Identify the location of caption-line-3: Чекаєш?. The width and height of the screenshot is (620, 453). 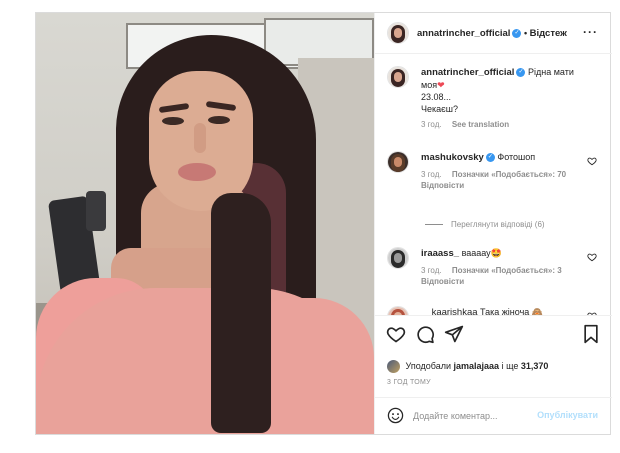
(439, 109).